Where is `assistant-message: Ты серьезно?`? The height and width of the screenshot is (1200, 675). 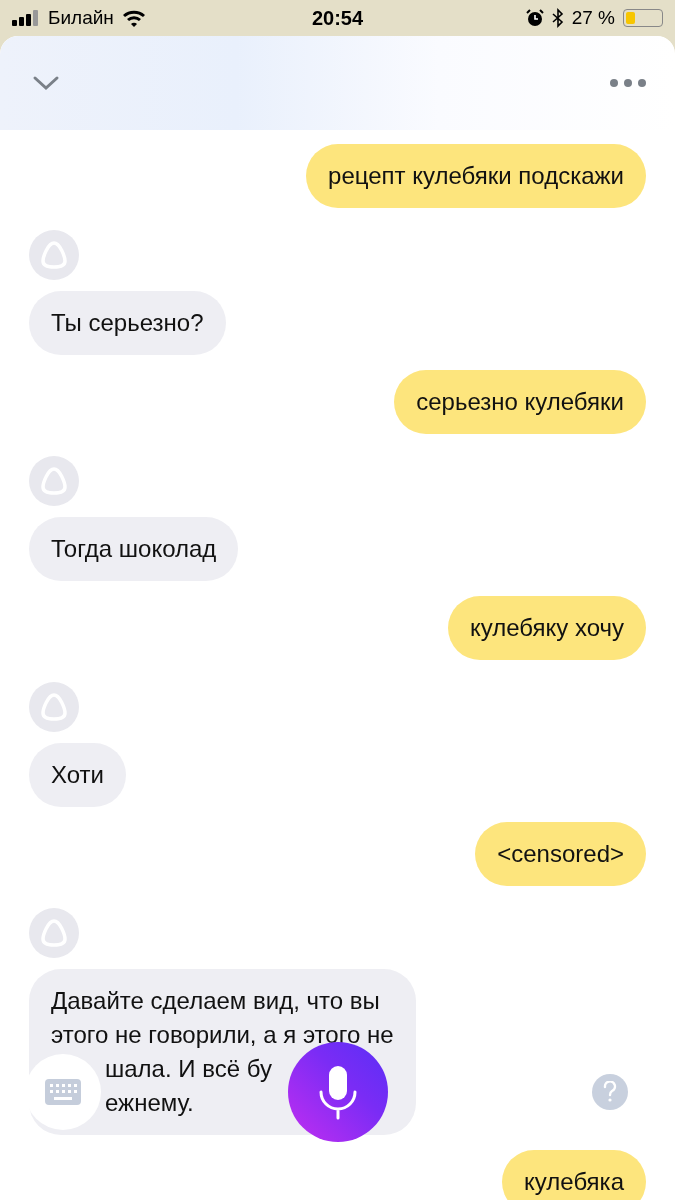
assistant-message: Ты серьезно? is located at coordinates (127, 323).